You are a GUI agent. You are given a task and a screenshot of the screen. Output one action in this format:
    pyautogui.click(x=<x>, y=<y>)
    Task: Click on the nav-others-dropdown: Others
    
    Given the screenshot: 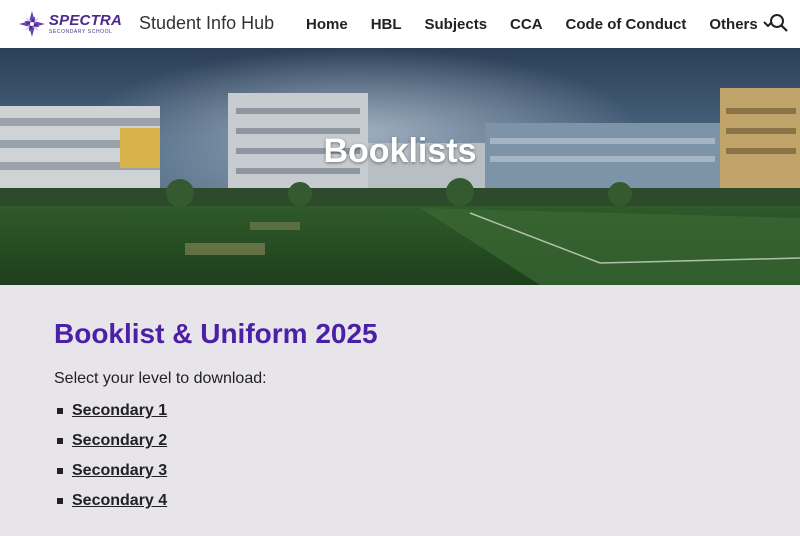 What is the action you would take?
    pyautogui.click(x=741, y=24)
    